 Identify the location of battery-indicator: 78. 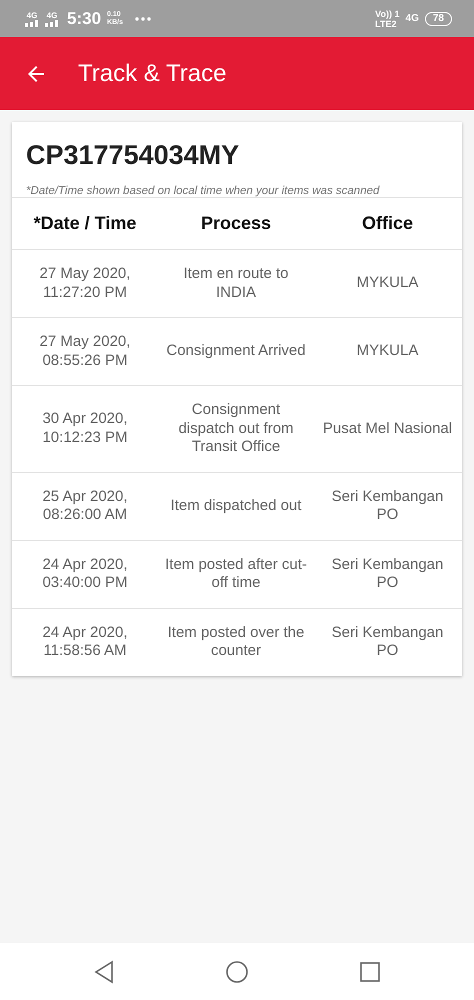
(438, 19).